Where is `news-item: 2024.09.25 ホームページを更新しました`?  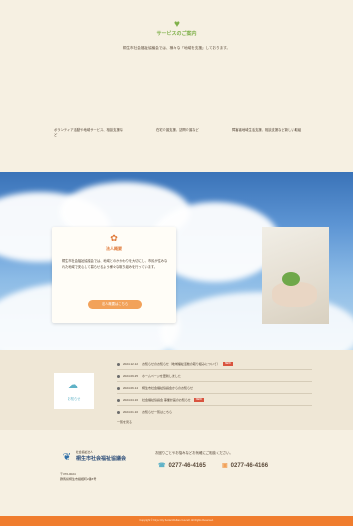
news-item: 2024.09.25 ホームページを更新しました is located at coordinates (149, 376).